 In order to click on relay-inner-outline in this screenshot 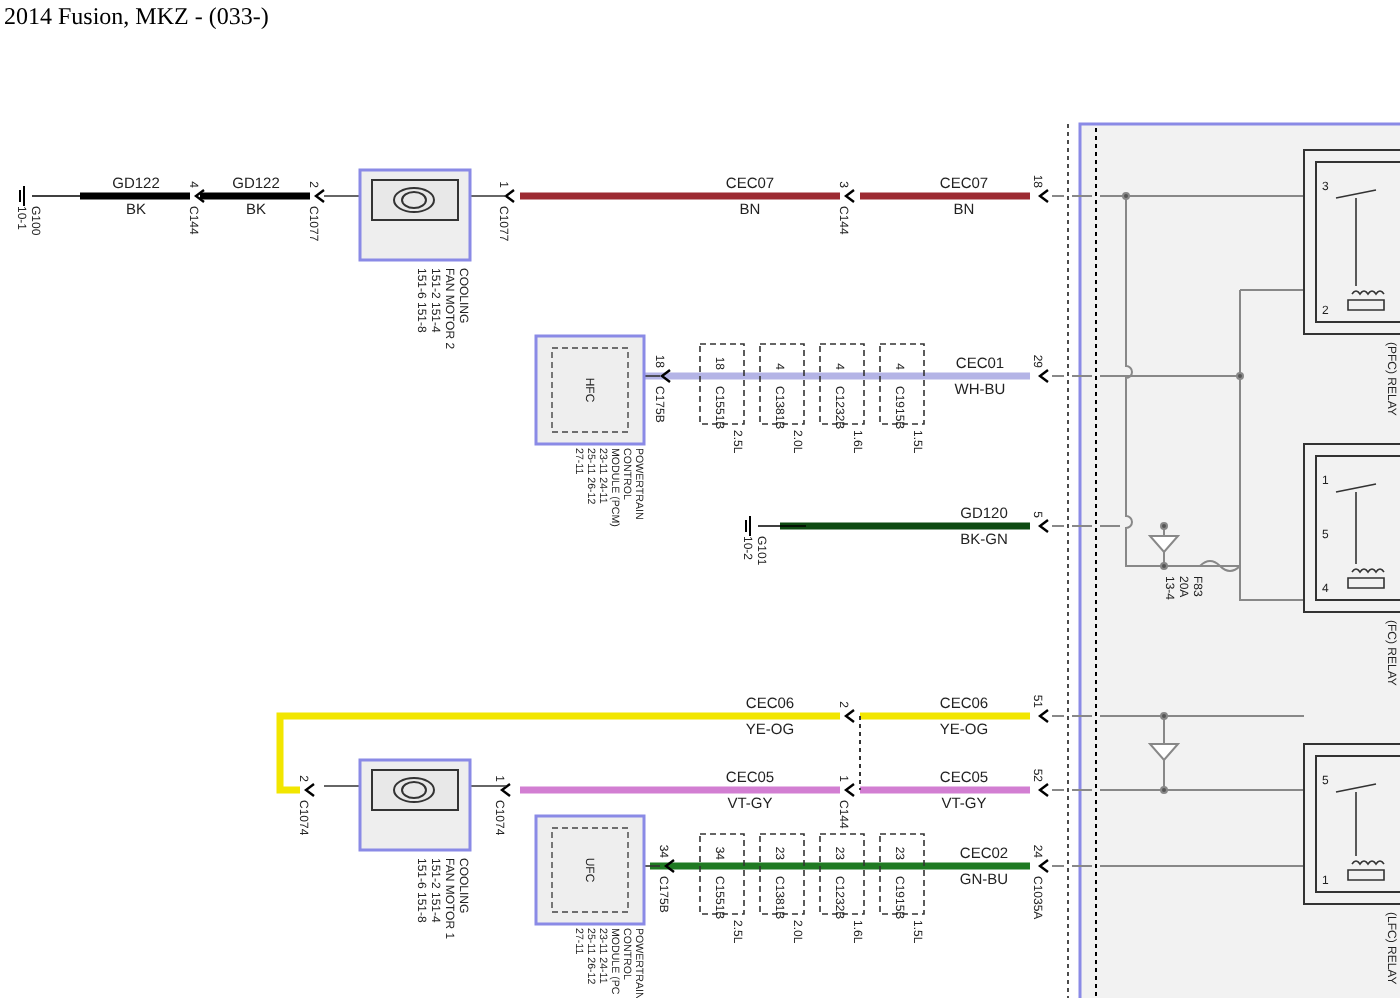, I will do `click(1357, 824)`.